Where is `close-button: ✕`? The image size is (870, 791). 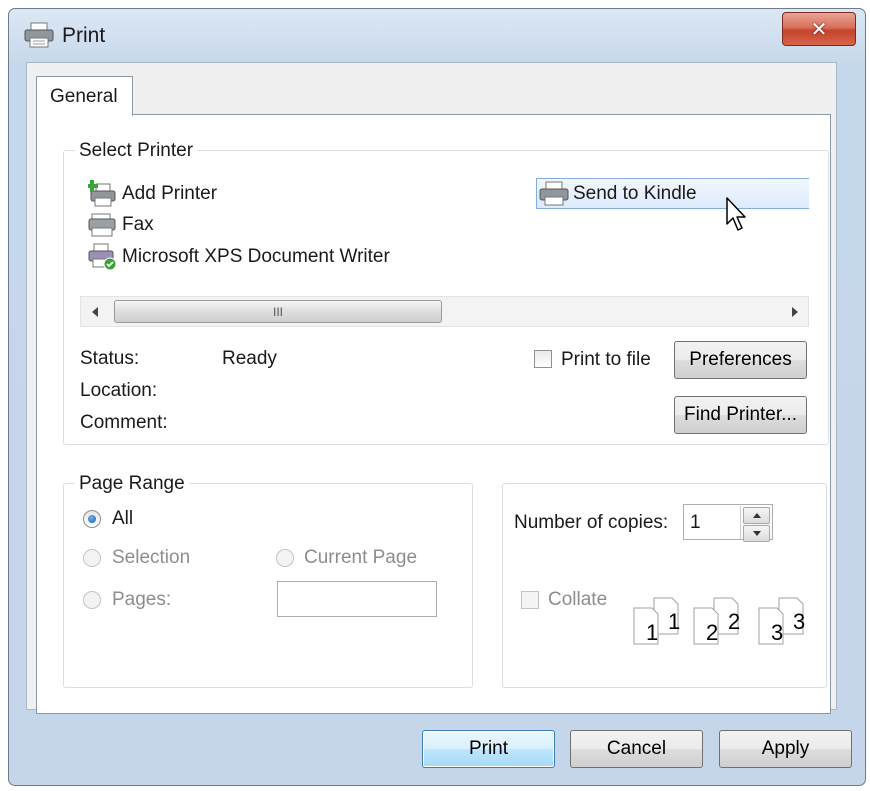
close-button: ✕ is located at coordinates (819, 29).